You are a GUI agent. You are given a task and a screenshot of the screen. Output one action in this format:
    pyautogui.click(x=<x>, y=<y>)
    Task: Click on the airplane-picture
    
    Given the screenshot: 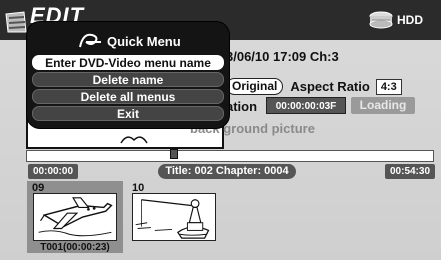 What is the action you would take?
    pyautogui.click(x=75, y=217)
    